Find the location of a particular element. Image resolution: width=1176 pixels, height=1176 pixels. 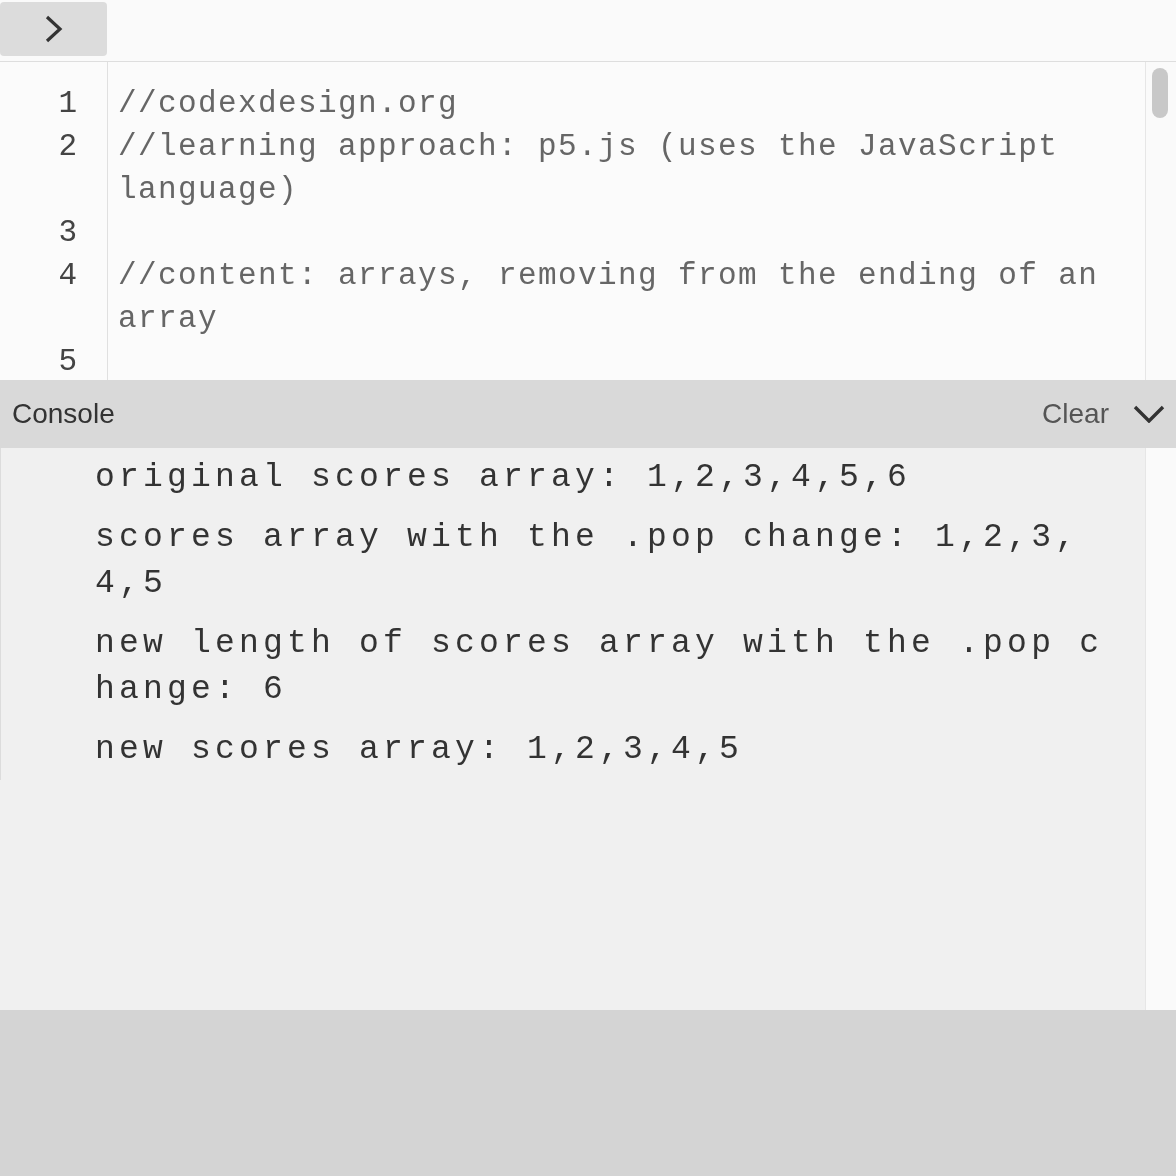

run-button is located at coordinates (53, 29).